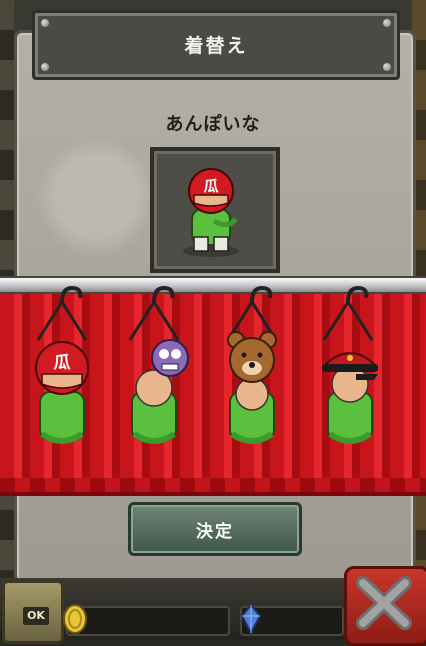 The image size is (426, 646). I want to click on purple-mask-outfit-icon, so click(154, 395).